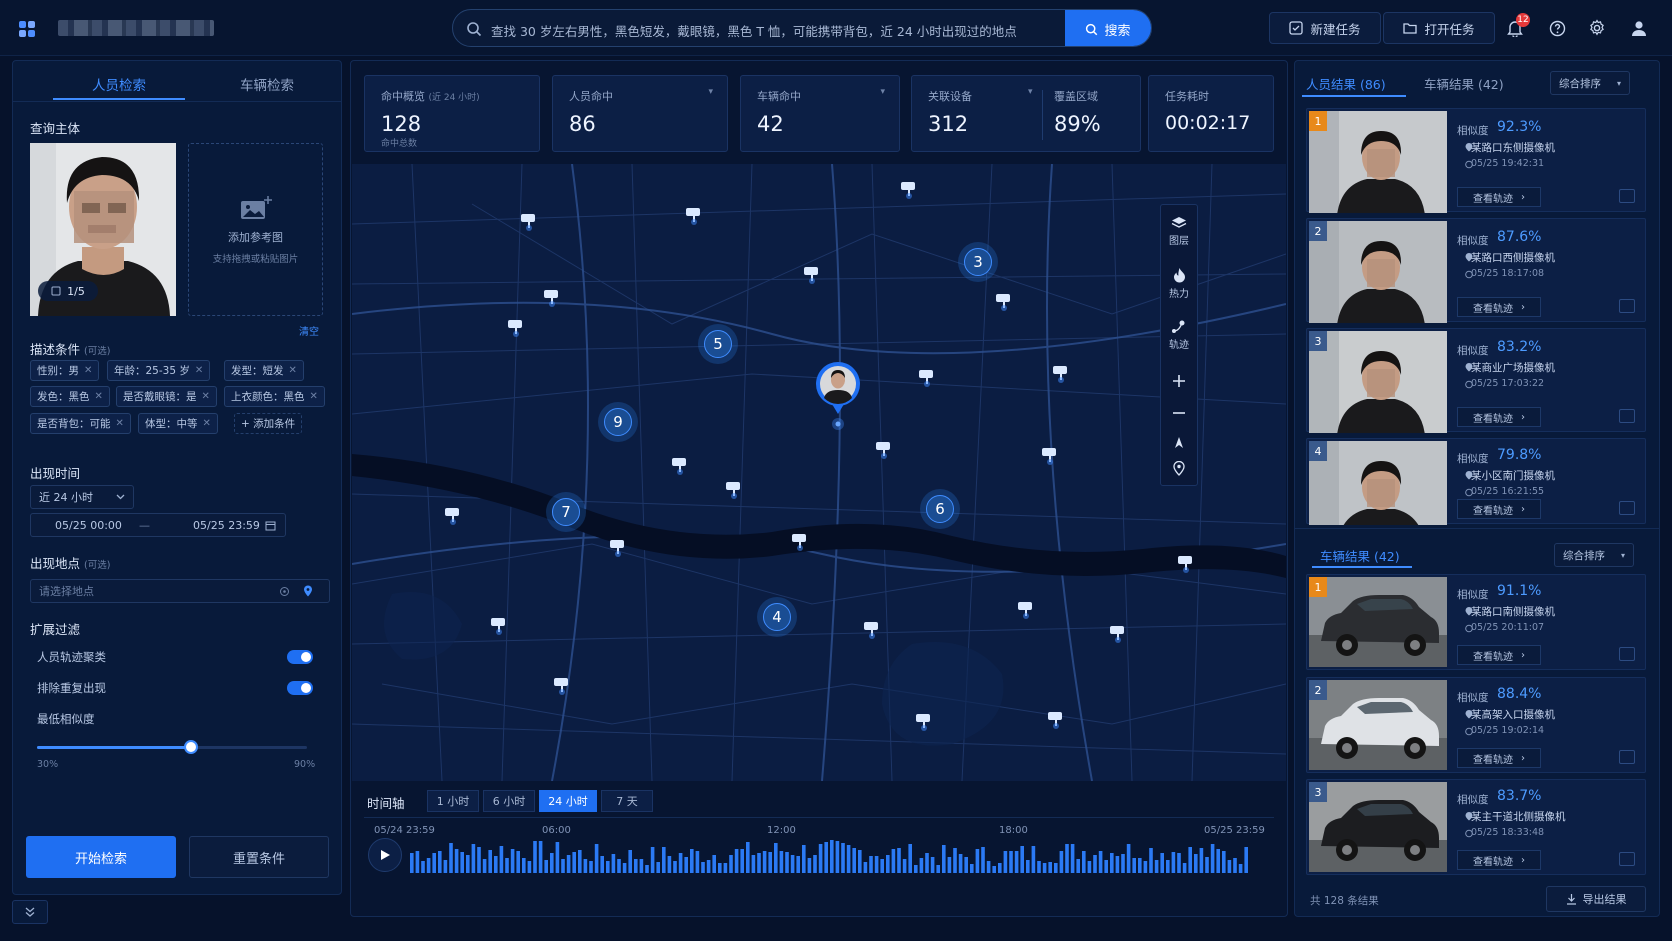  I want to click on vehicle-section-title: 车辆结果 (42), so click(1360, 555).